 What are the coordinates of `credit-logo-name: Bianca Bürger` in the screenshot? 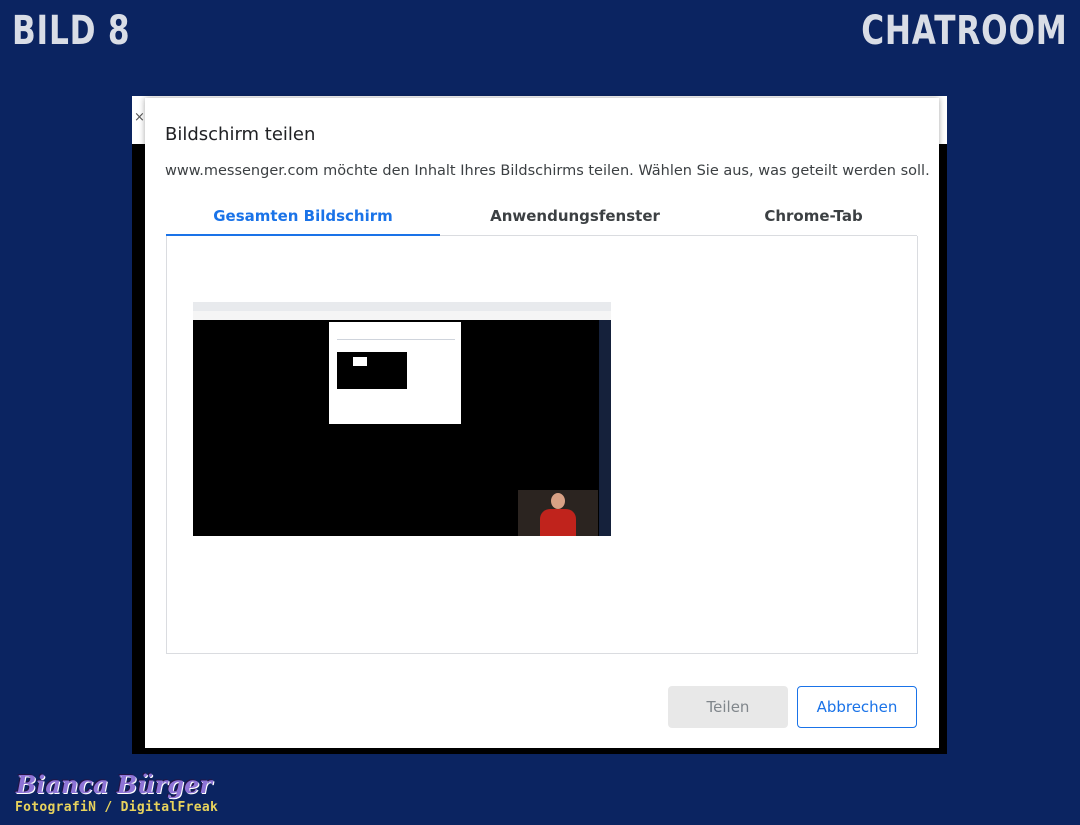 It's located at (114, 784).